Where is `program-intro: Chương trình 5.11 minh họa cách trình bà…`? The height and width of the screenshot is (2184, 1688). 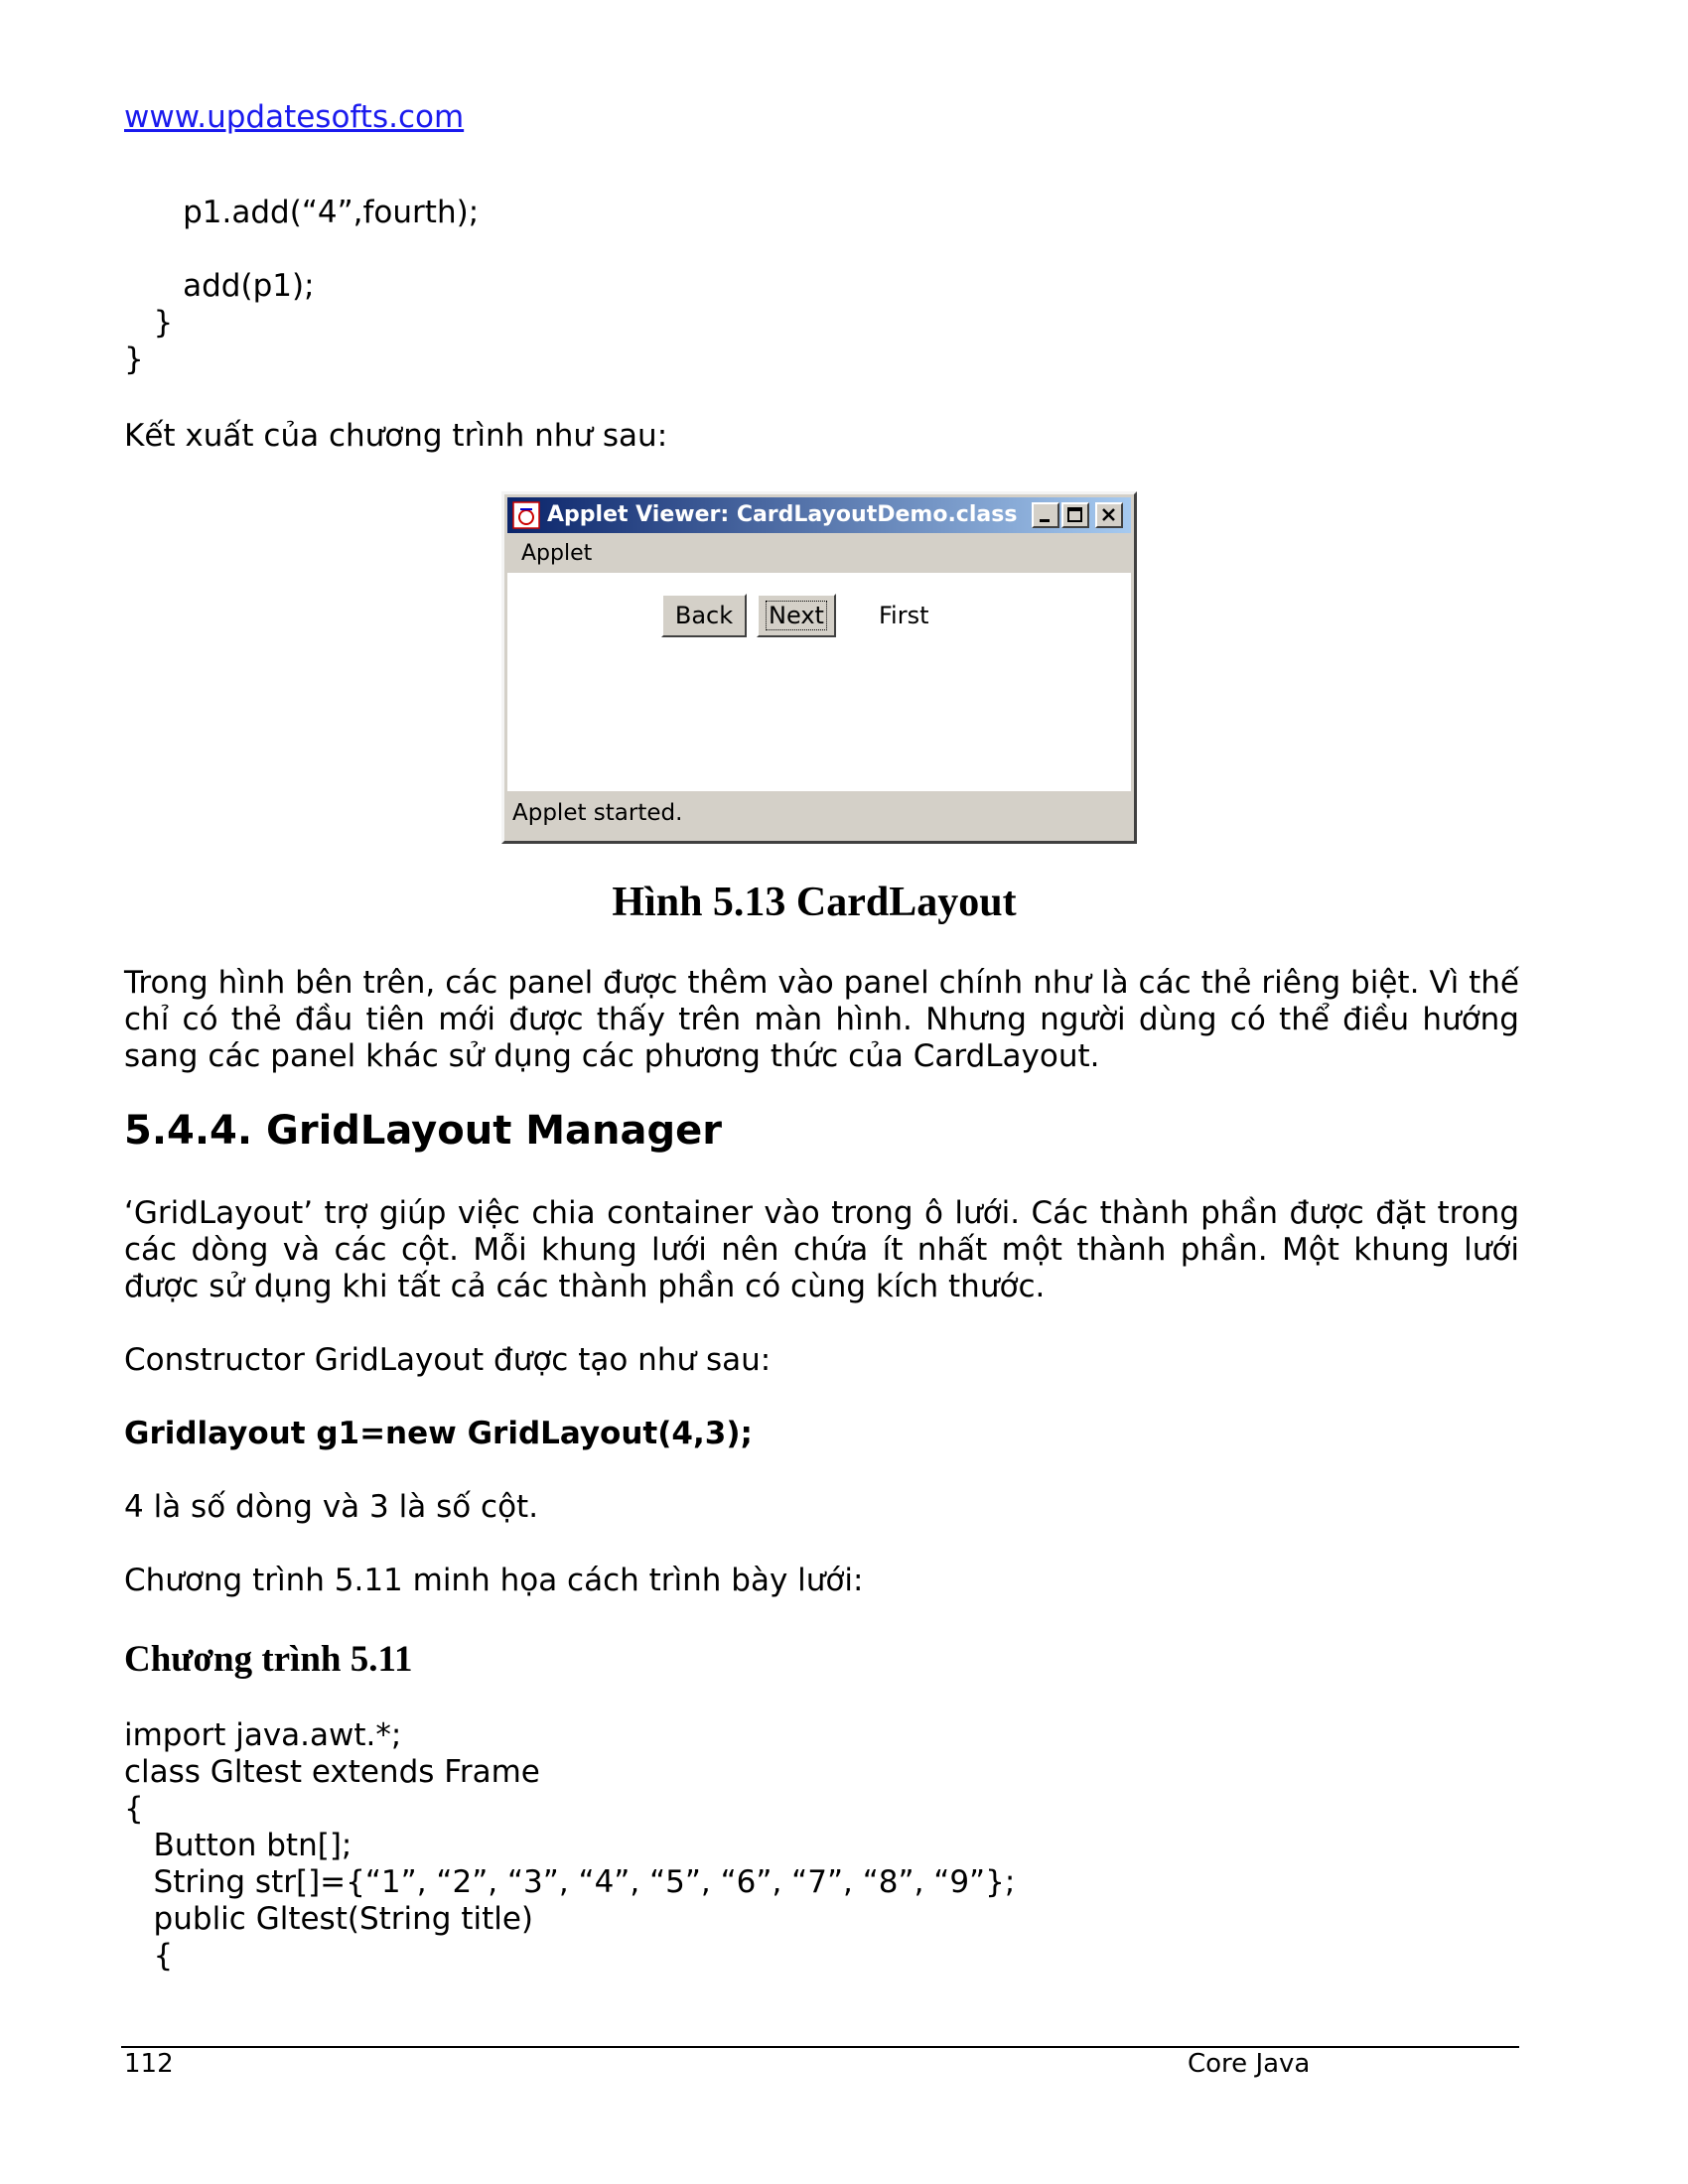
program-intro: Chương trình 5.11 minh họa cách trình bà… is located at coordinates (494, 1580).